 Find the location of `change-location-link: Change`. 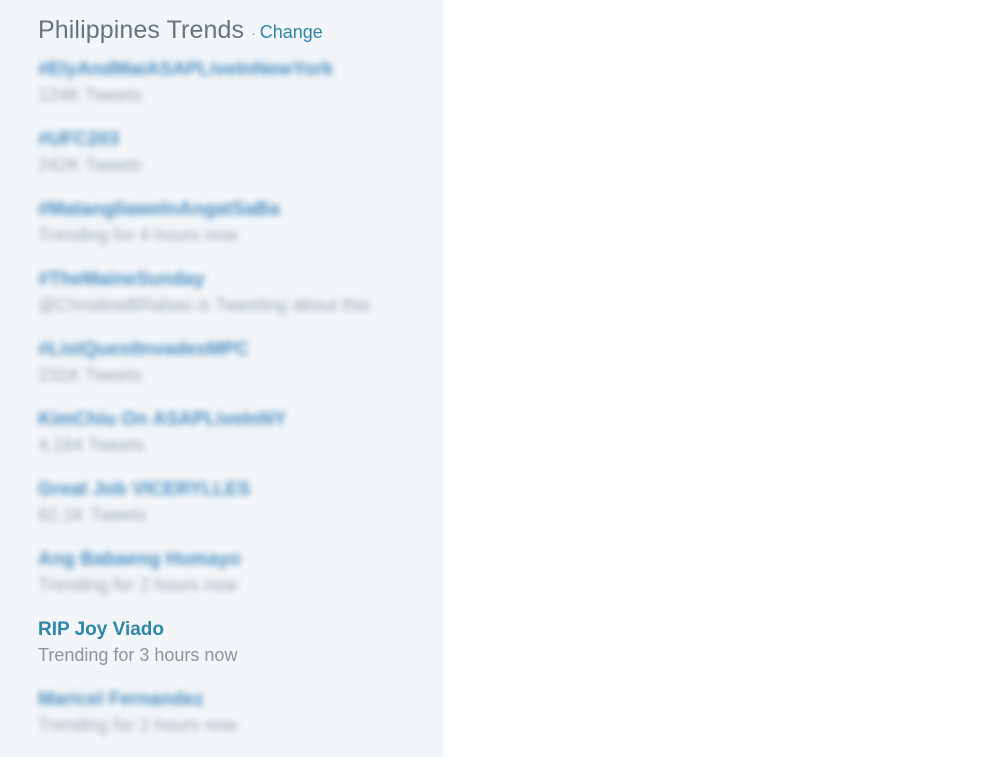

change-location-link: Change is located at coordinates (291, 32).